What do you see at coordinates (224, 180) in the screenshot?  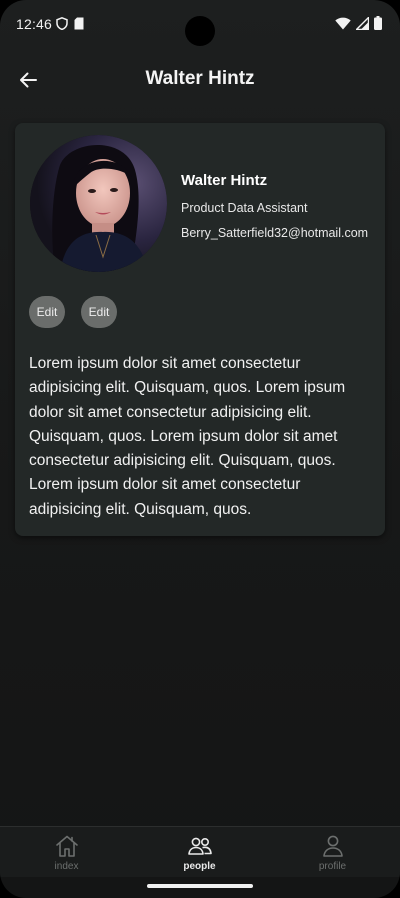 I see `user-name: Walter Hintz` at bounding box center [224, 180].